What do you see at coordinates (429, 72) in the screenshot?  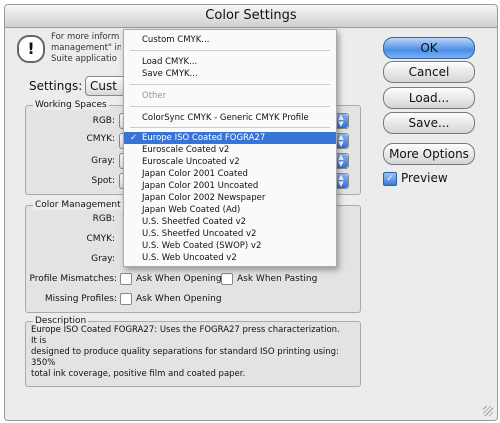 I see `cancel-button: Cancel` at bounding box center [429, 72].